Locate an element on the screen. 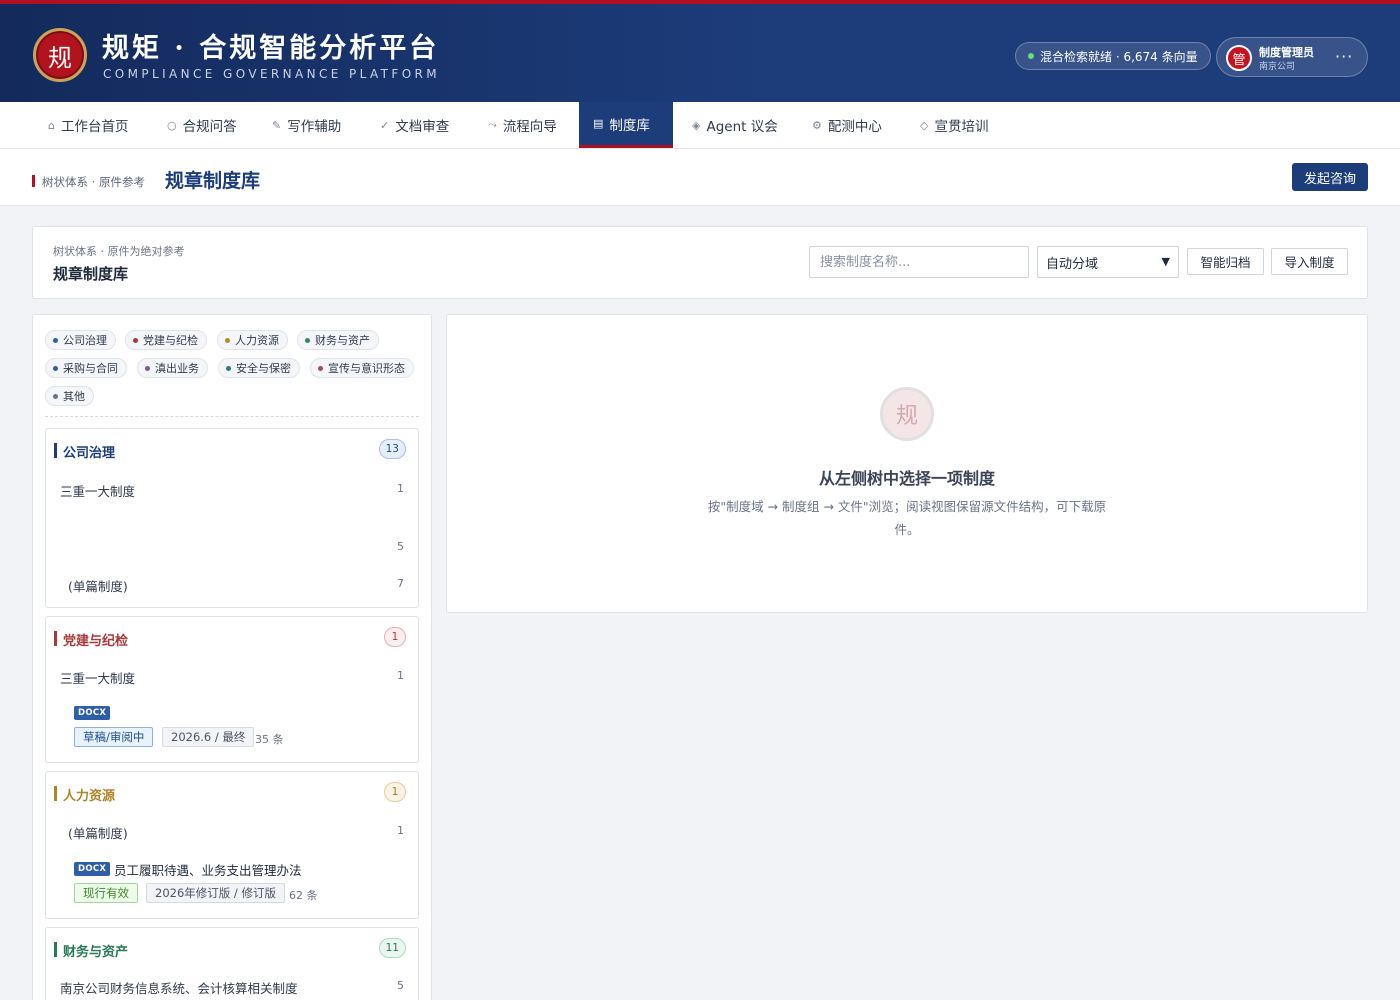 This screenshot has height=1000, width=1400. chip-label: 人力资源 is located at coordinates (257, 340).